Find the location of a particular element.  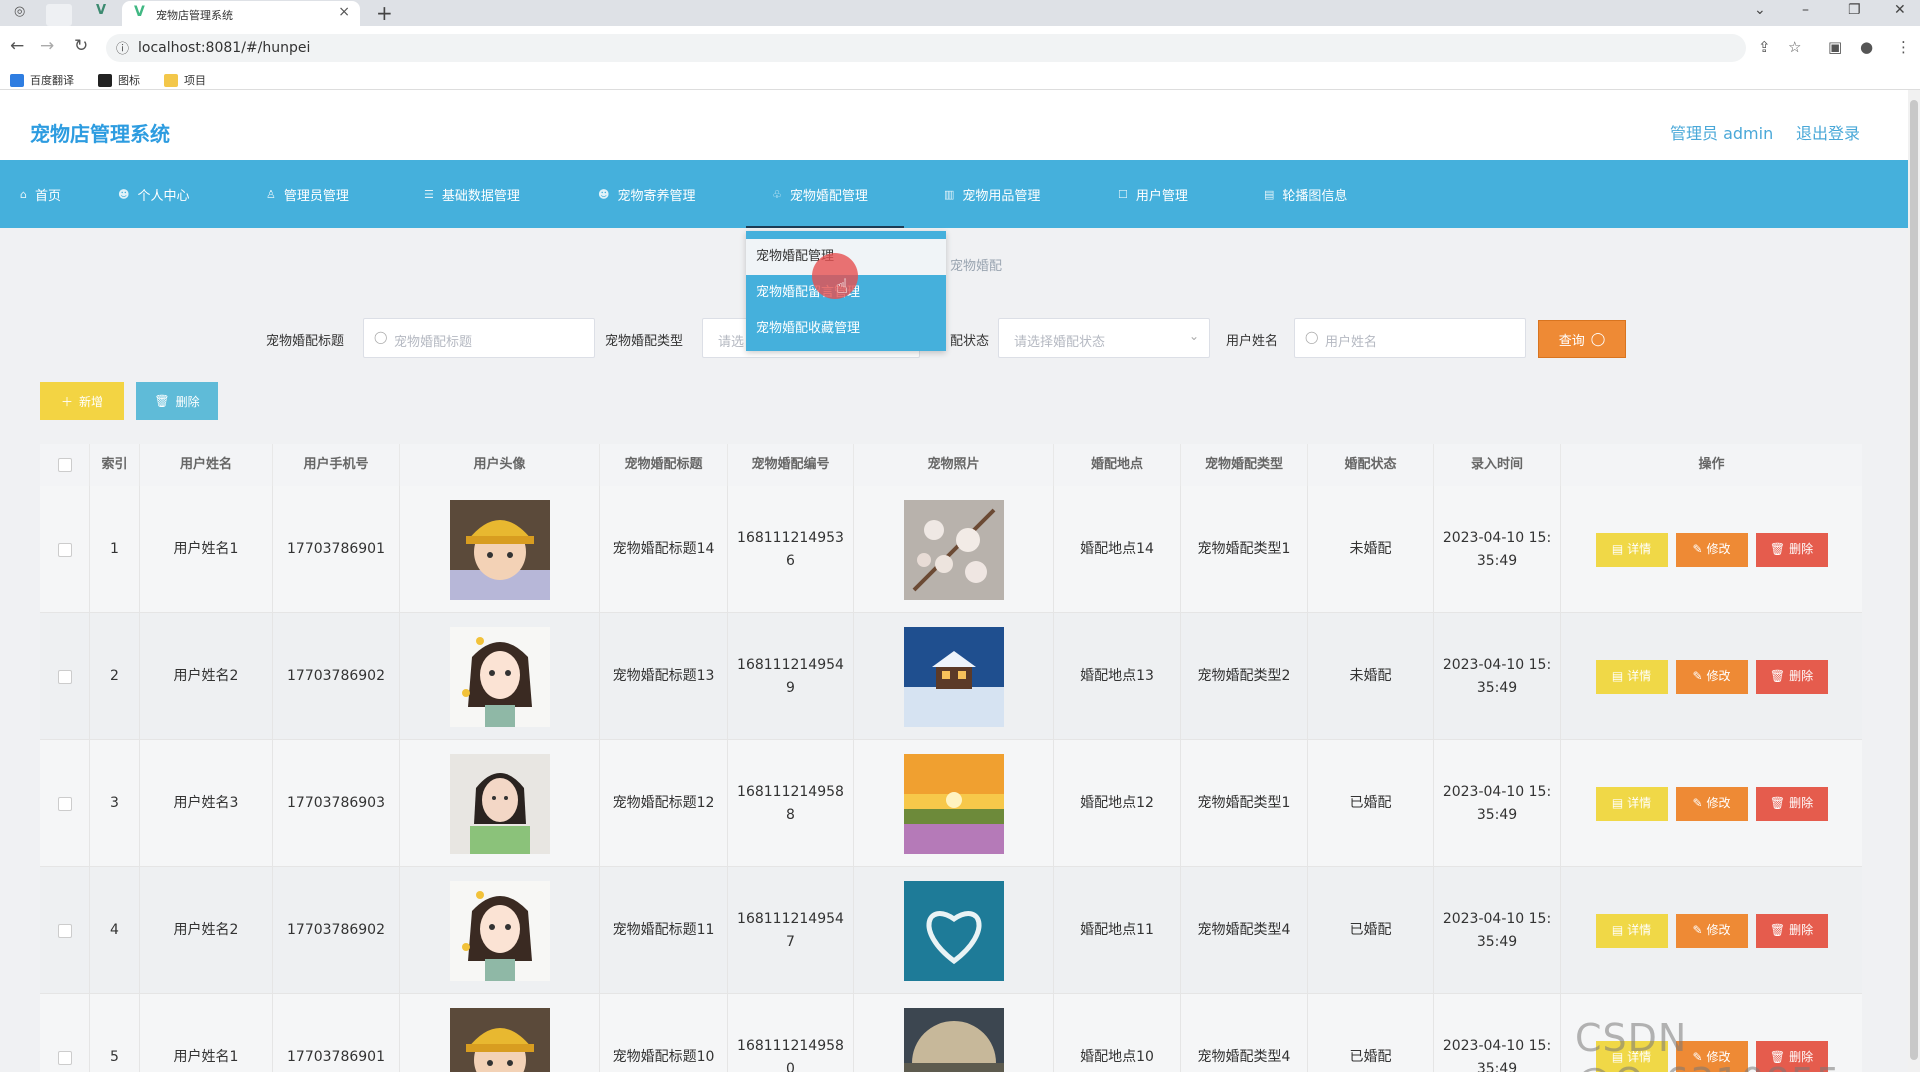

code-line-1: 168111214954 is located at coordinates (790, 664).